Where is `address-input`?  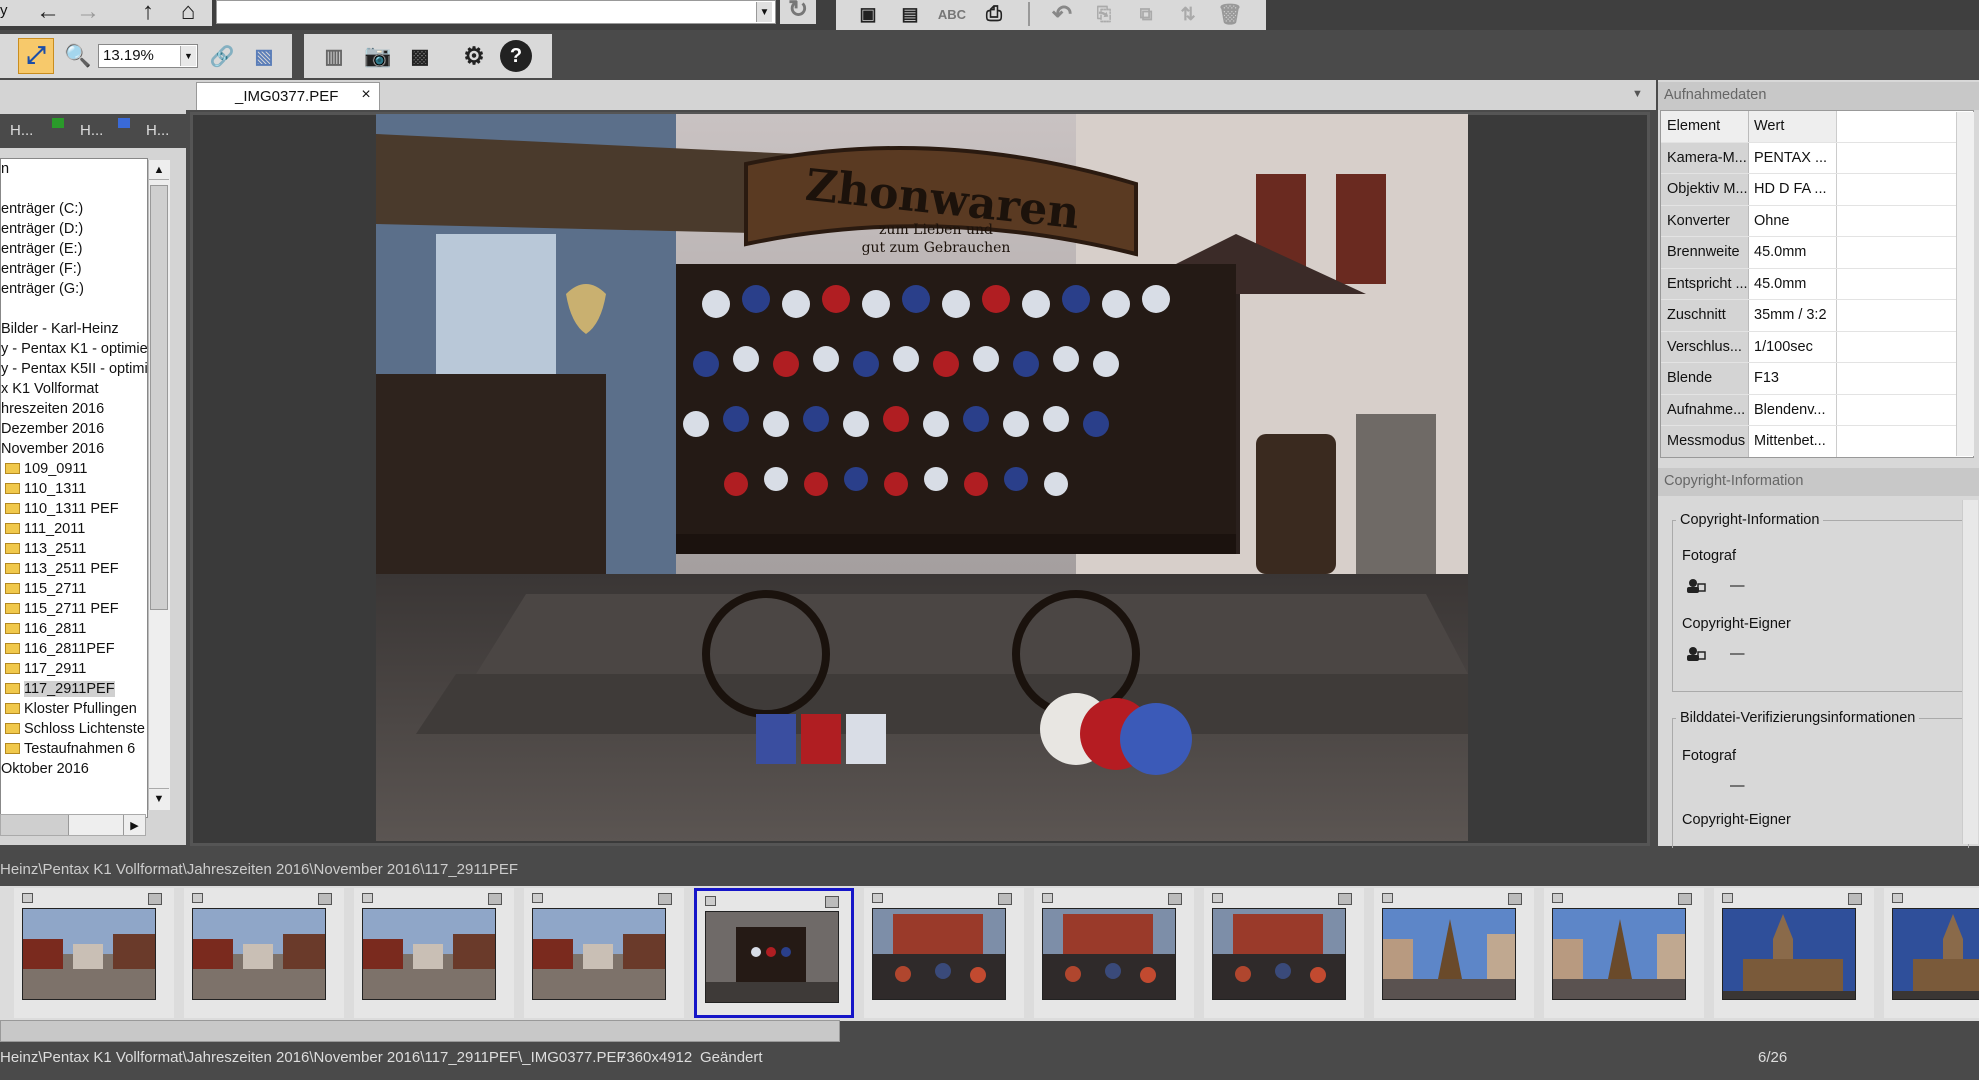 address-input is located at coordinates (496, 12).